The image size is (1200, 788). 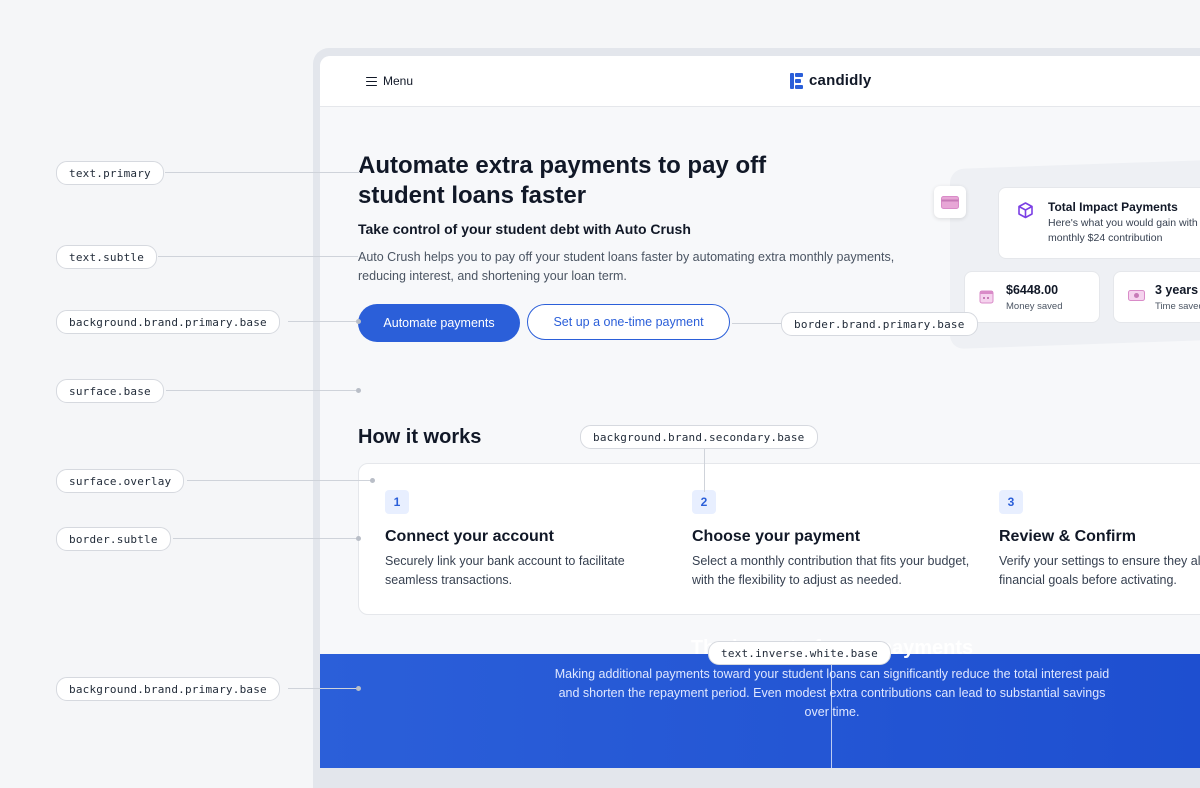 What do you see at coordinates (110, 391) in the screenshot?
I see `annotation-surface-base: surface.base` at bounding box center [110, 391].